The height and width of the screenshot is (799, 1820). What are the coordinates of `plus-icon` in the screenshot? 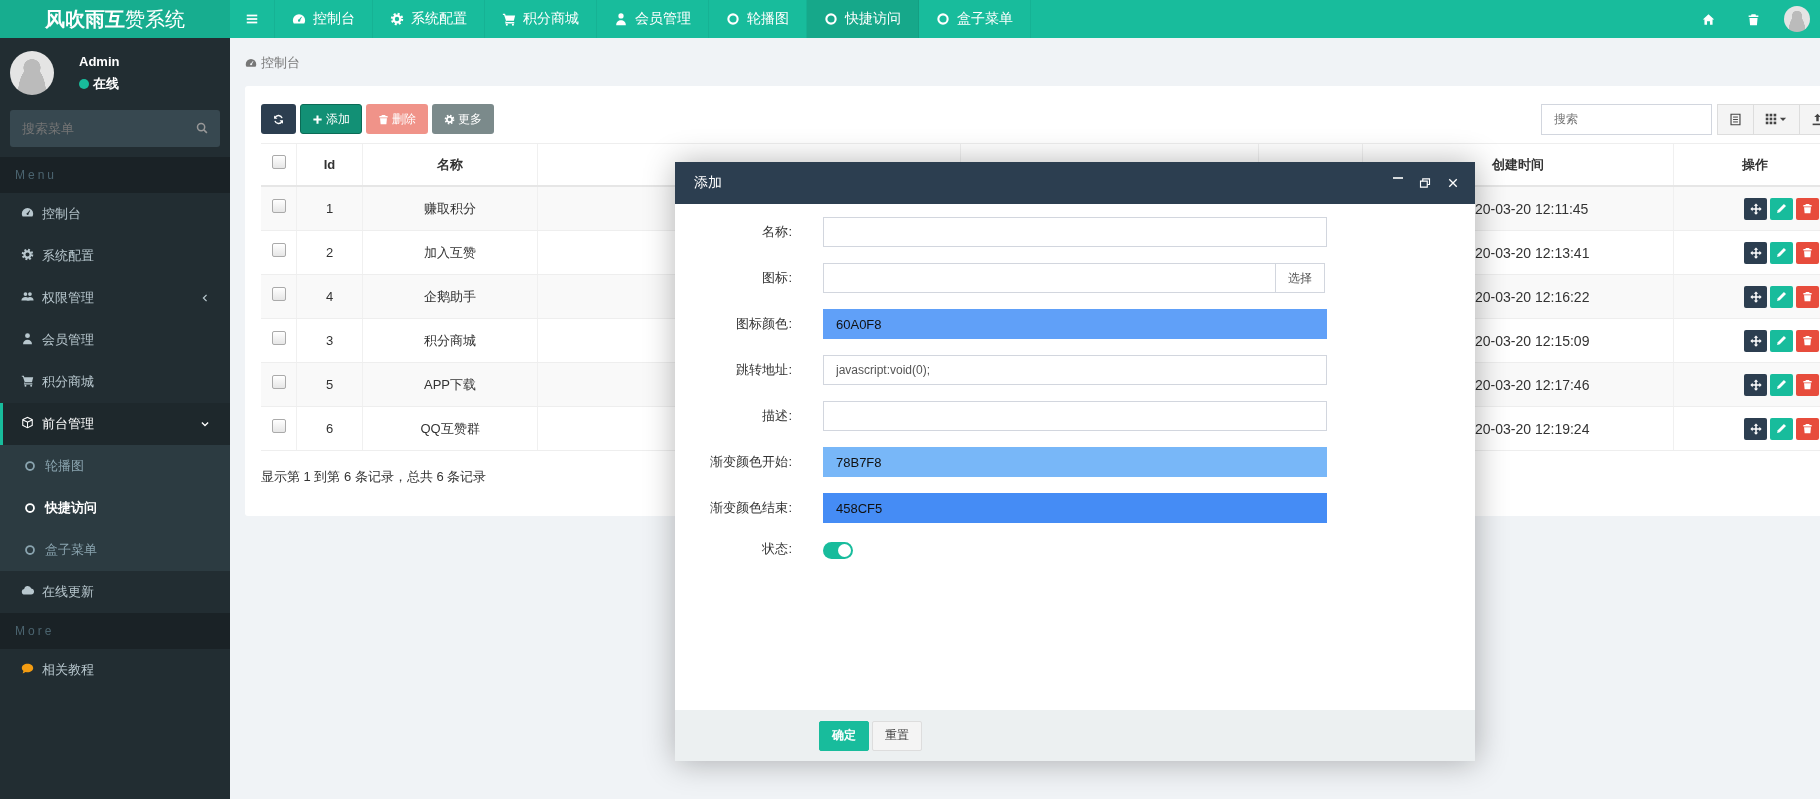 It's located at (317, 119).